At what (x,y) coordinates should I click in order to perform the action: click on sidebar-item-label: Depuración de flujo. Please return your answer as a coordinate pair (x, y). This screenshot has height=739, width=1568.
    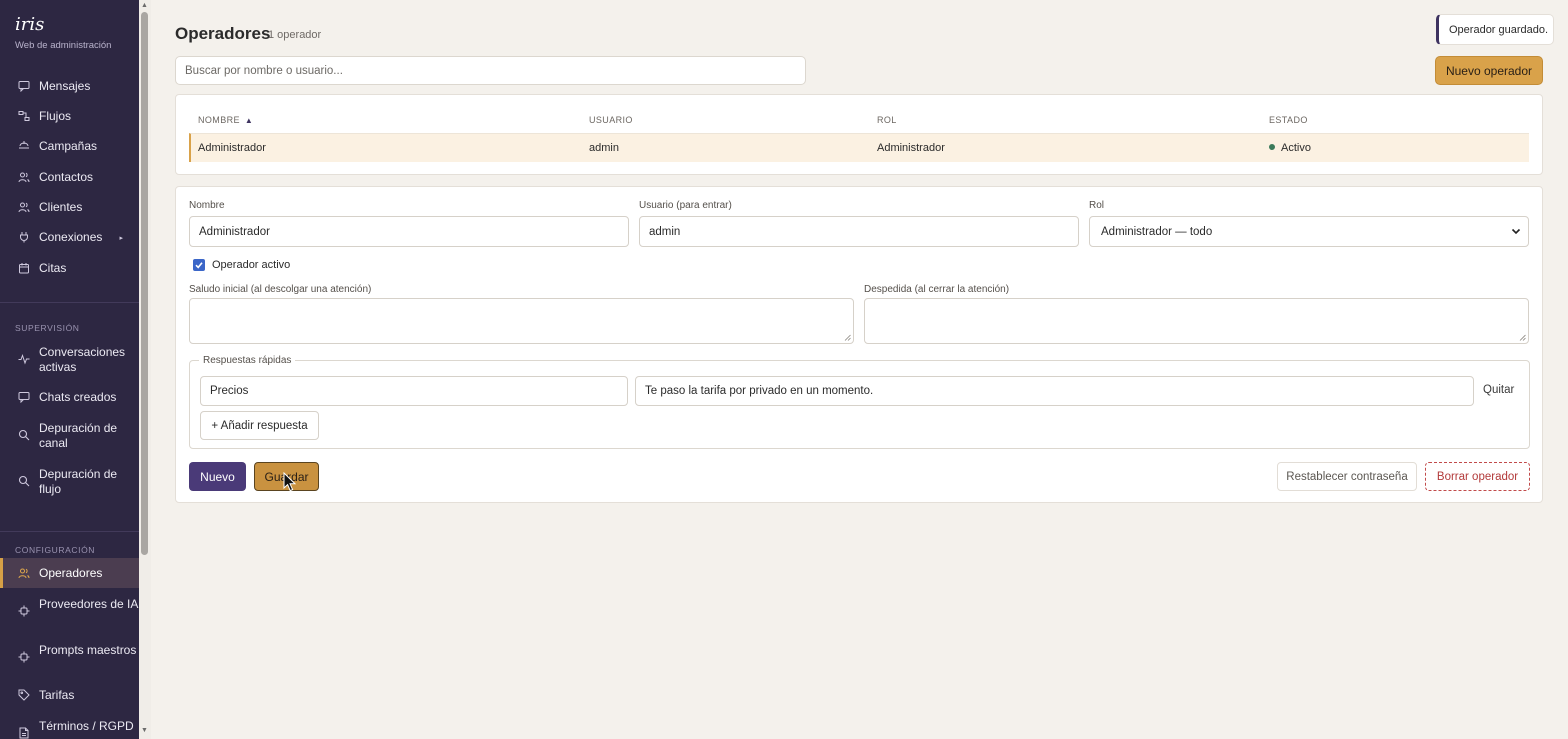
    Looking at the image, I should click on (78, 481).